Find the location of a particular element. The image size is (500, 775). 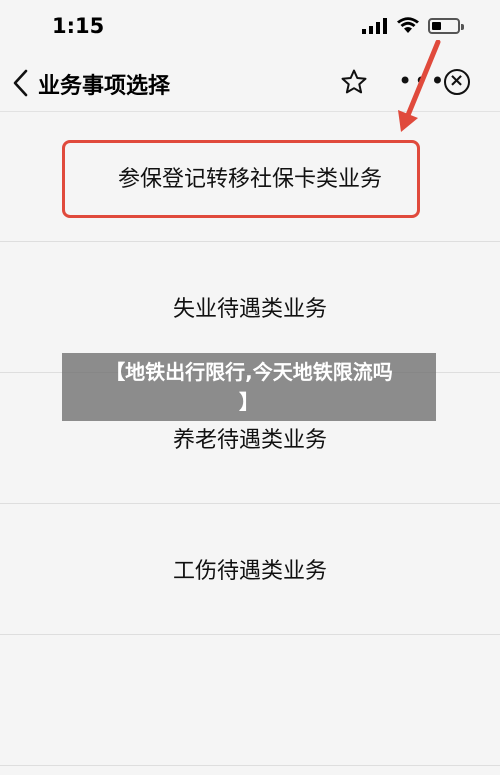

wifi-icon is located at coordinates (408, 25).